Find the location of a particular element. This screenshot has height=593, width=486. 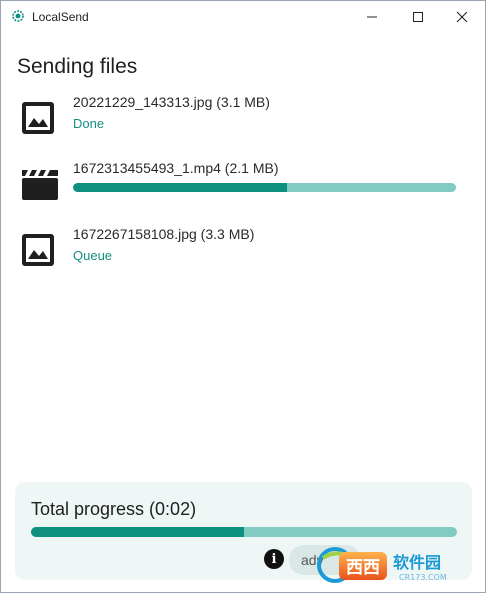

file-status: Done is located at coordinates (89, 123).